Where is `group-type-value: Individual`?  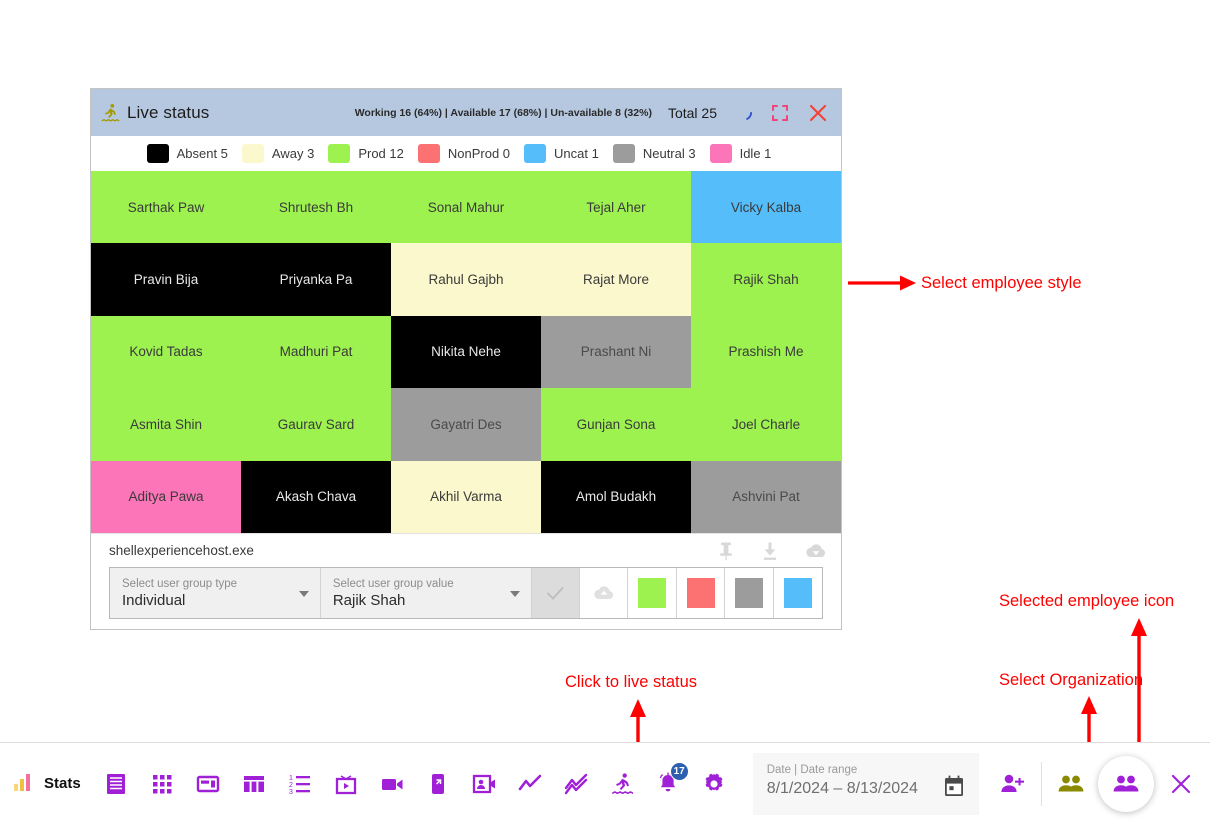 group-type-value: Individual is located at coordinates (154, 600).